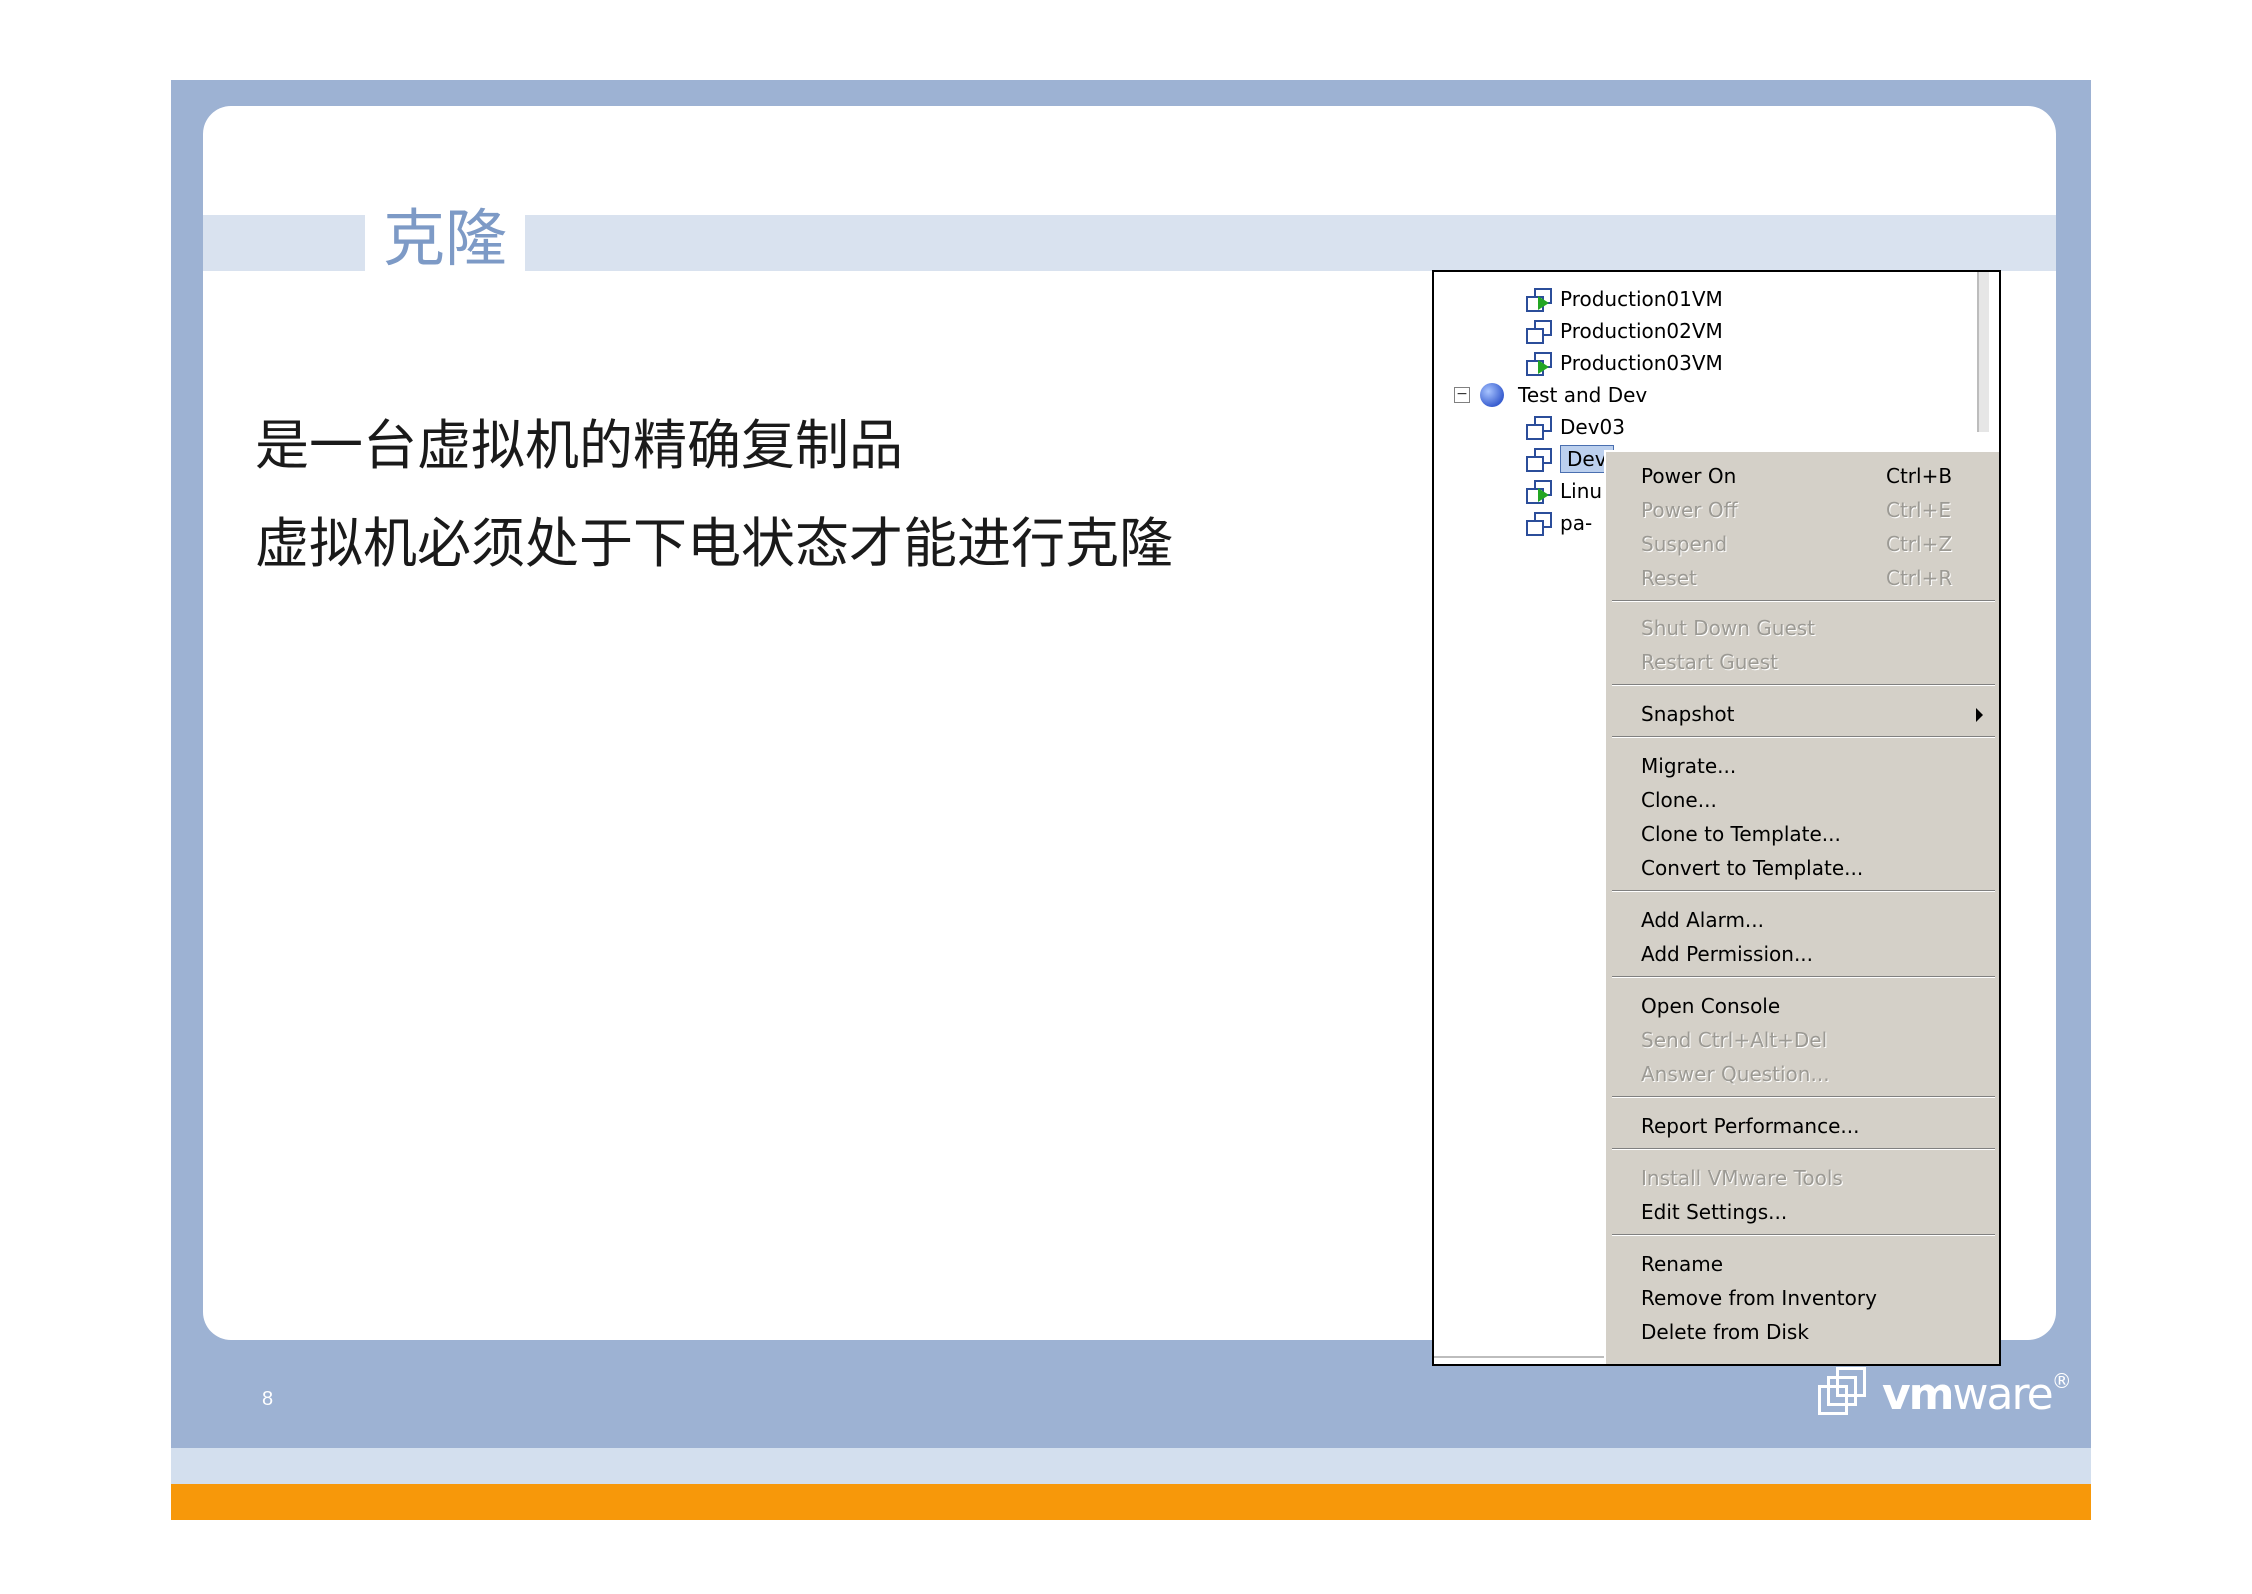 Image resolution: width=2252 pixels, height=1594 pixels. I want to click on menu-item-remove-from-inventory: Remove from Inventory, so click(1802, 1298).